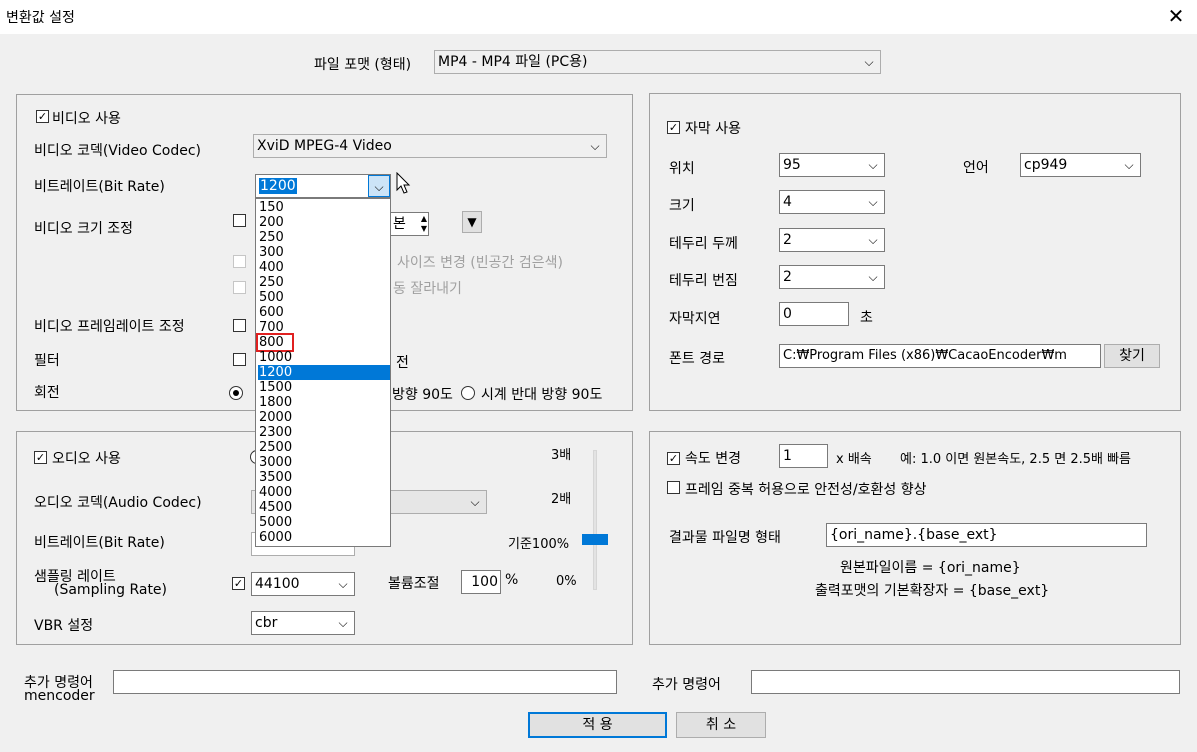 This screenshot has width=1197, height=752. I want to click on keep-ratio-checkbox, so click(239, 261).